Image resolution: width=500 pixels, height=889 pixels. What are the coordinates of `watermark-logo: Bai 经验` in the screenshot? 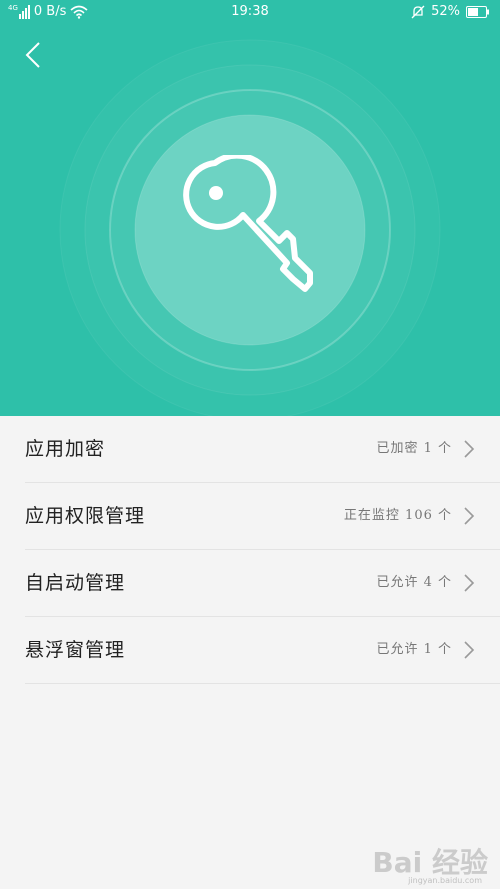 It's located at (430, 862).